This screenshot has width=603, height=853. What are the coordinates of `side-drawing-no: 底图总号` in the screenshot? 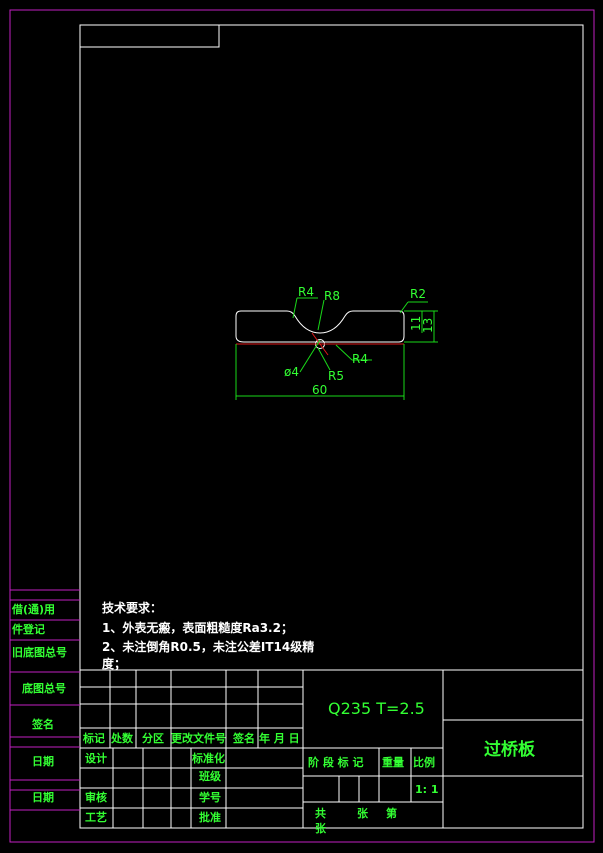 It's located at (44, 688).